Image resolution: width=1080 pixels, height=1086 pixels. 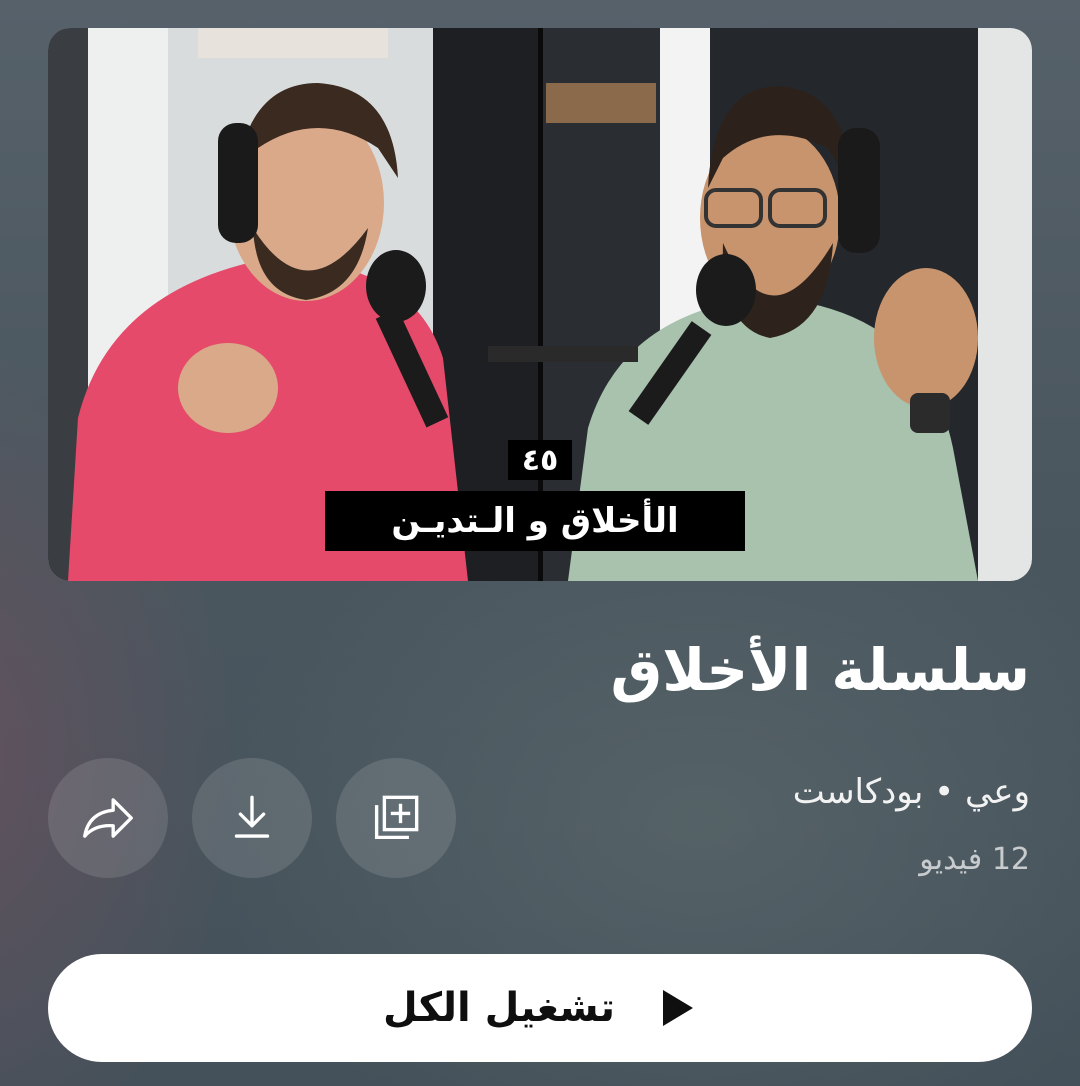 What do you see at coordinates (499, 1008) in the screenshot?
I see `play-all-label: تشغيل الكل` at bounding box center [499, 1008].